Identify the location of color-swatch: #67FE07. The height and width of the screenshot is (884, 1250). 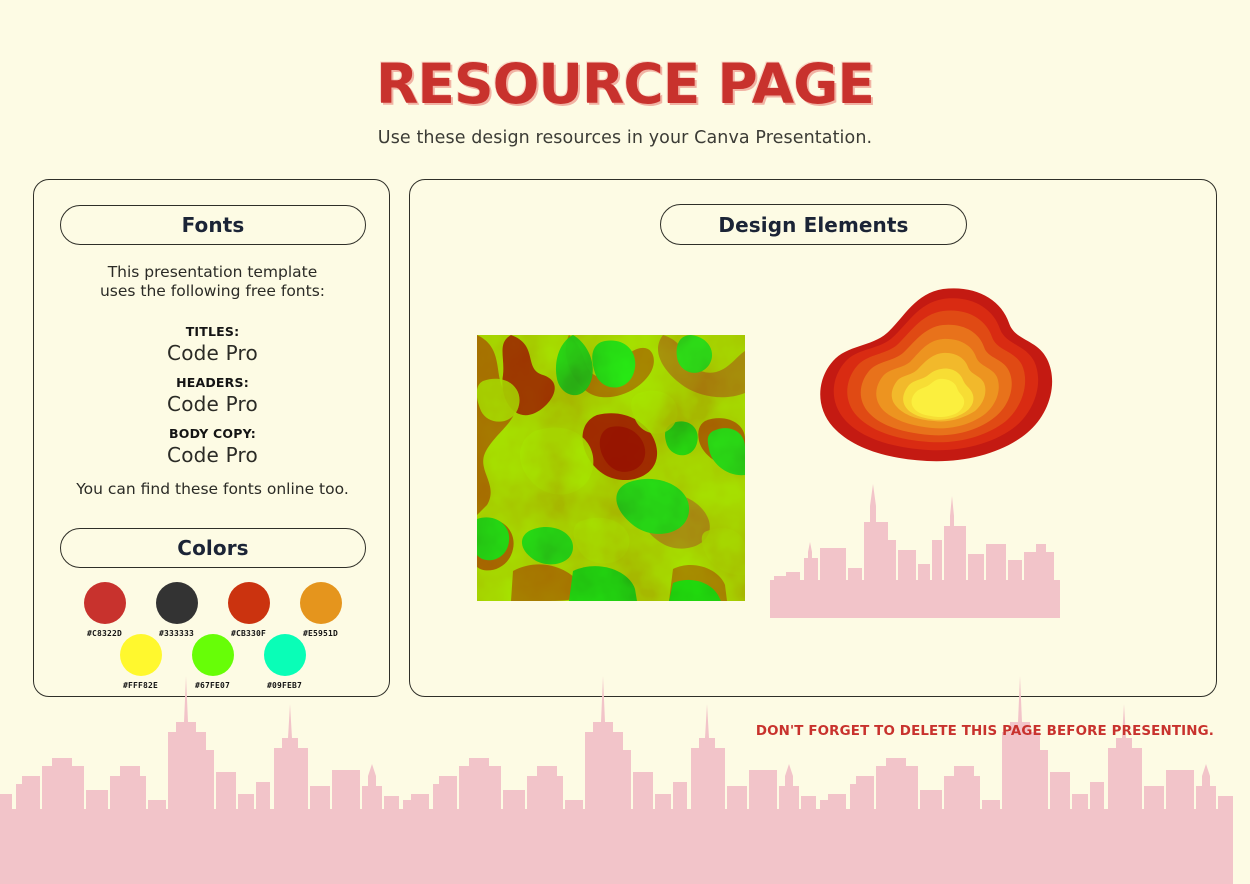
(212, 662).